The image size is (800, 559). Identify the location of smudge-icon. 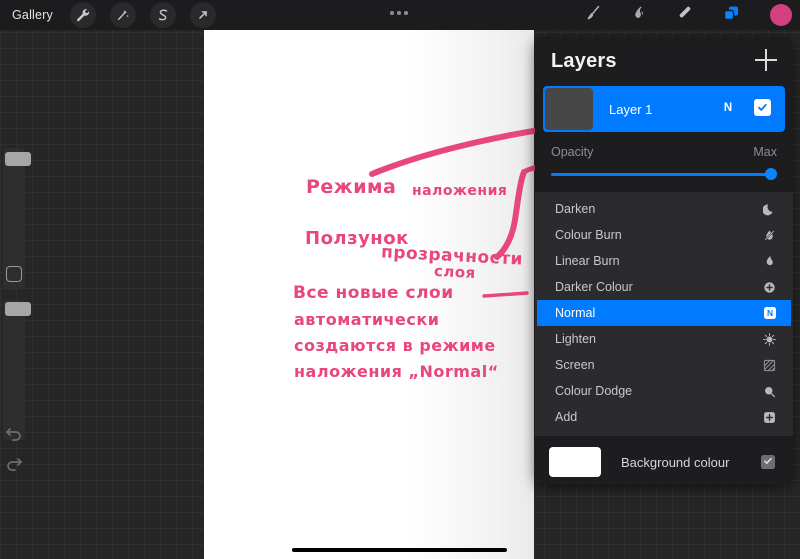
(639, 15).